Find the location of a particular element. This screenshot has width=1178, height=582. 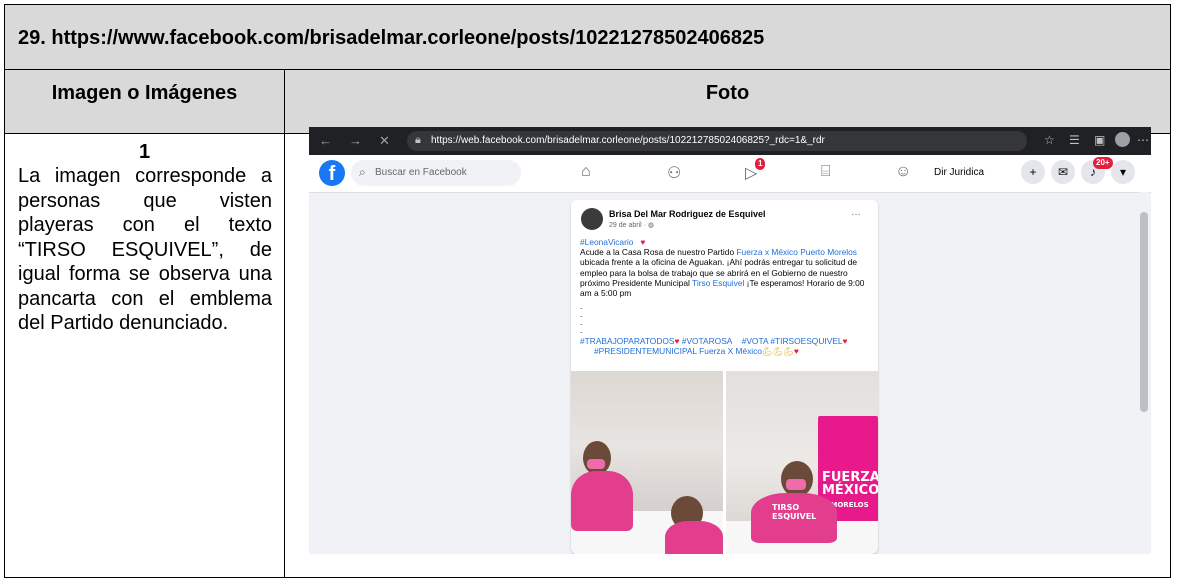

account-menu-icon: ▾ is located at coordinates (1123, 172).